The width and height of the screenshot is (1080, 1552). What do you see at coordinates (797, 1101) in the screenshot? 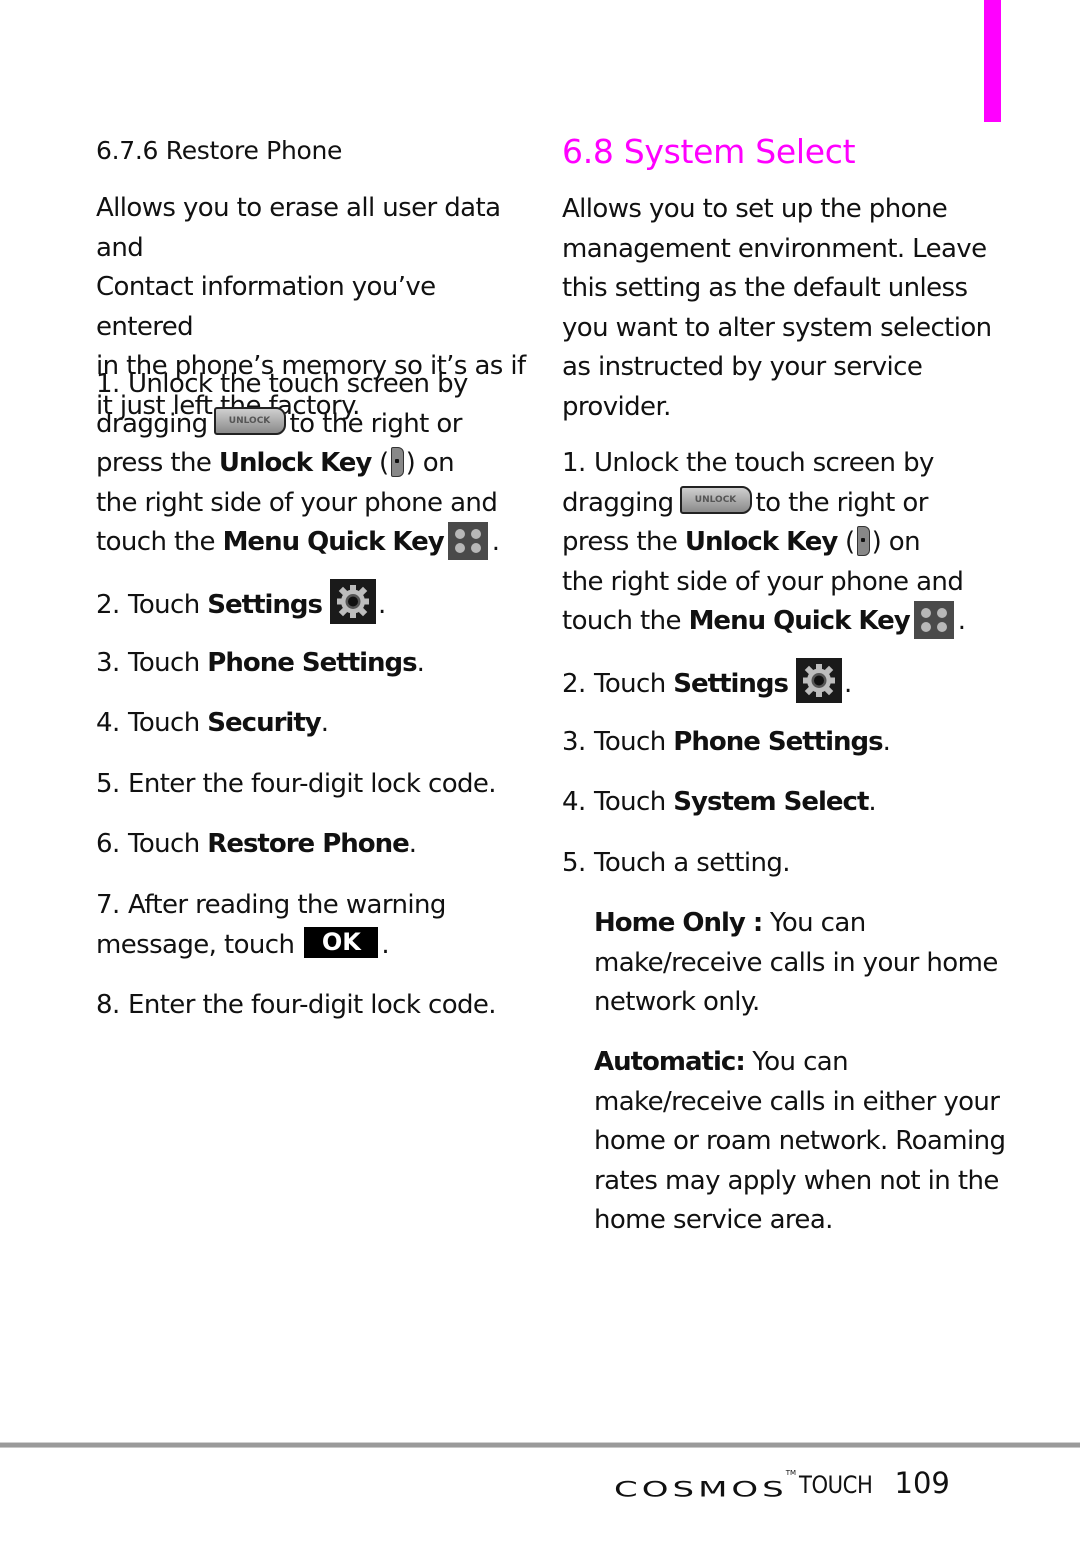
I see `option-text: make/receive calls in either your` at bounding box center [797, 1101].